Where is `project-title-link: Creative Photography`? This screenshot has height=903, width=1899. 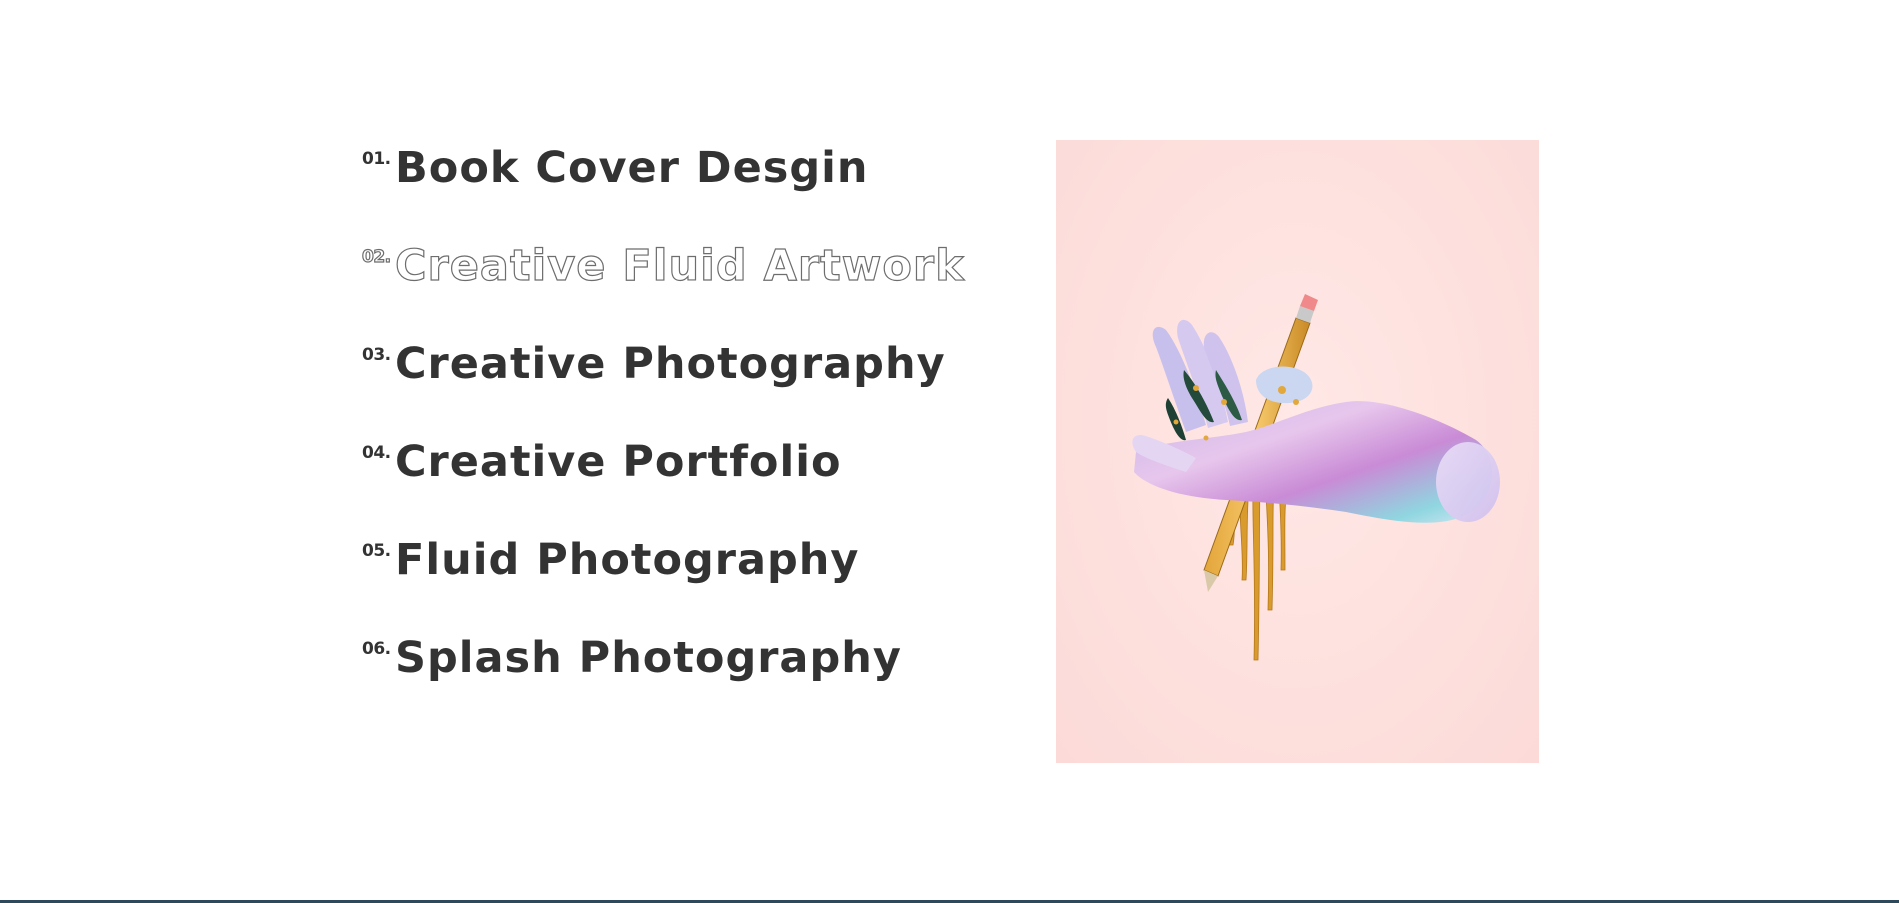
project-title-link: Creative Photography is located at coordinates (670, 365).